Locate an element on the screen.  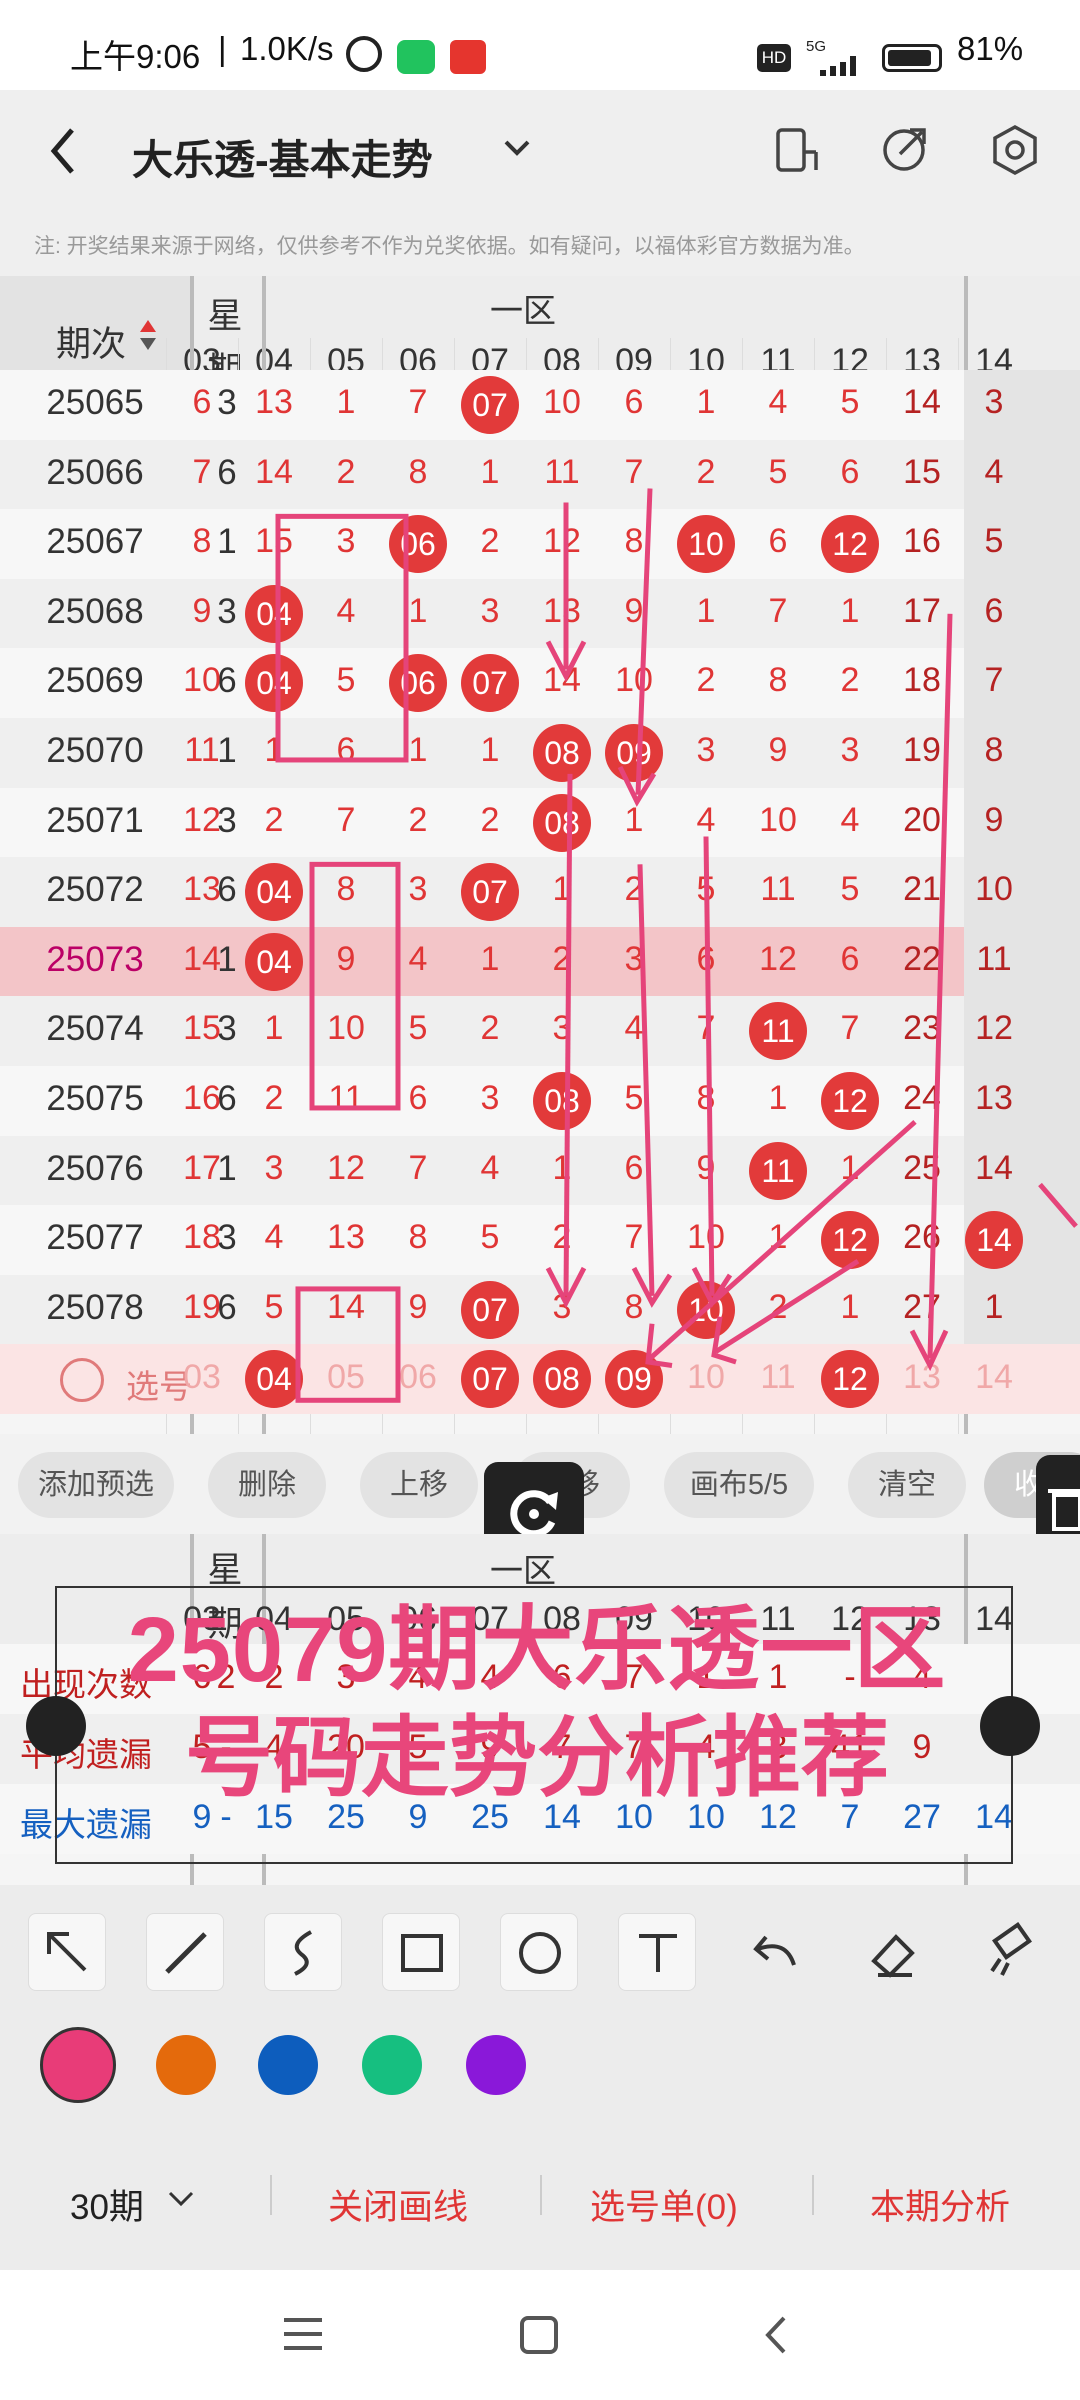
news-app-icon is located at coordinates (468, 57).